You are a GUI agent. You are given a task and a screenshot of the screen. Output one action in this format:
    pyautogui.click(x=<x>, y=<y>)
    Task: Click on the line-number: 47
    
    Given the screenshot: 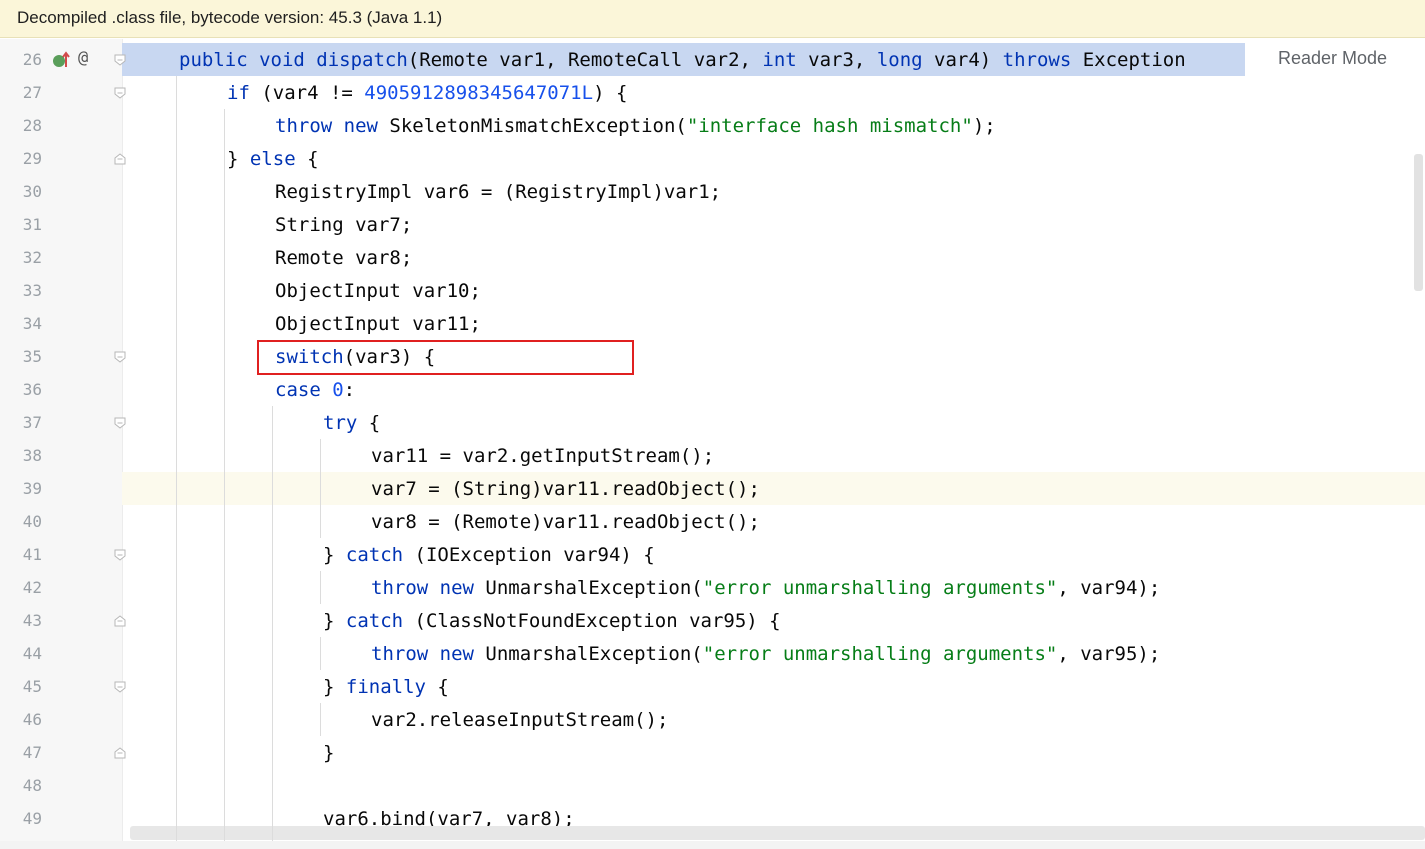 What is the action you would take?
    pyautogui.click(x=21, y=752)
    